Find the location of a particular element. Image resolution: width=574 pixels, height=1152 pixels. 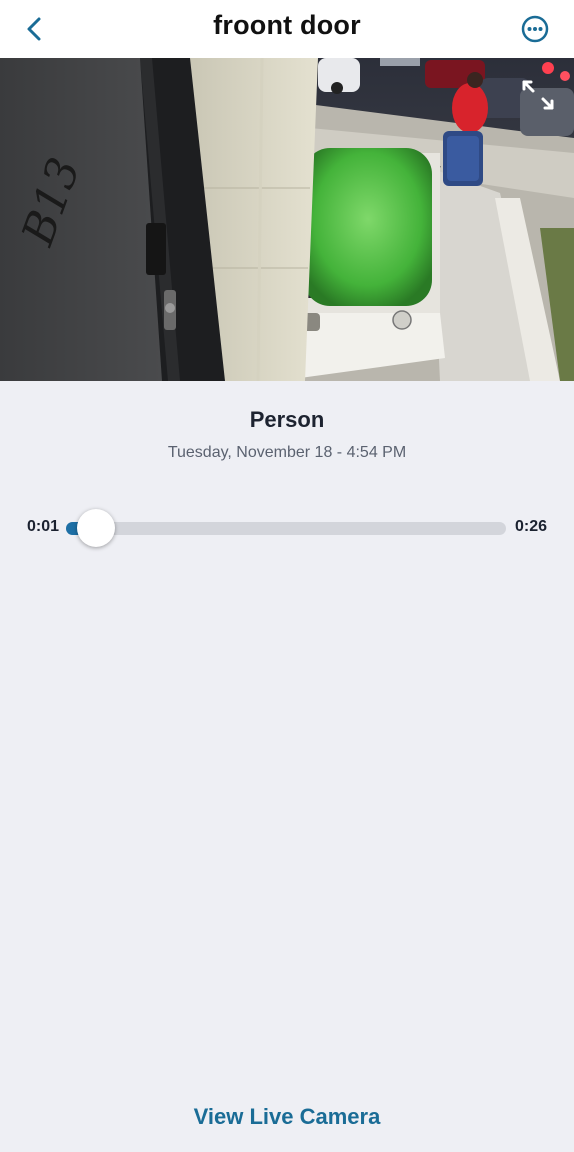

more-horizontal-circle-icon is located at coordinates (535, 29).